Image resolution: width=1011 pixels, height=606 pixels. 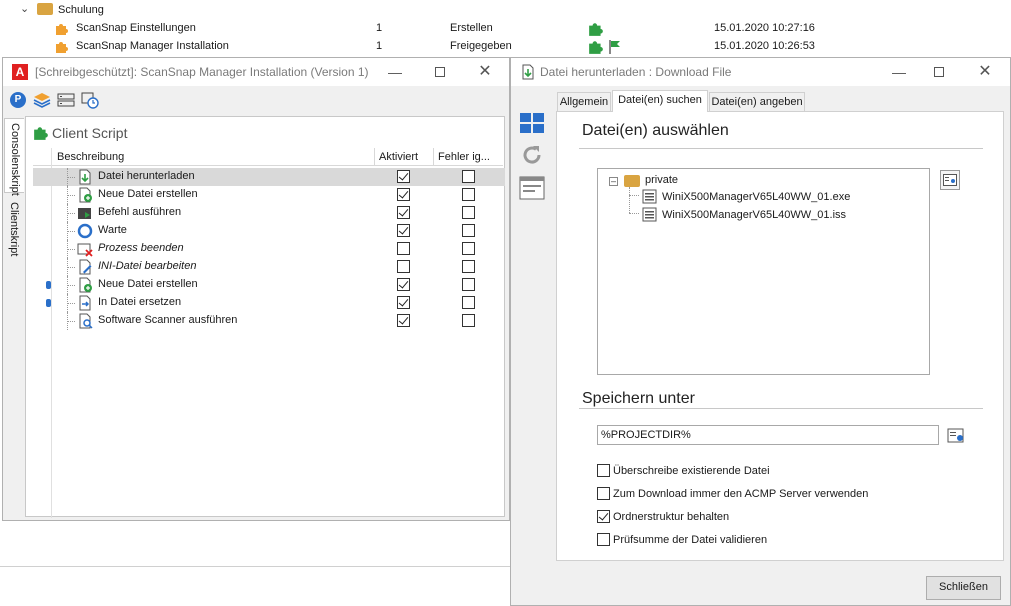 I want to click on properties-icon: P, so click(x=18, y=100).